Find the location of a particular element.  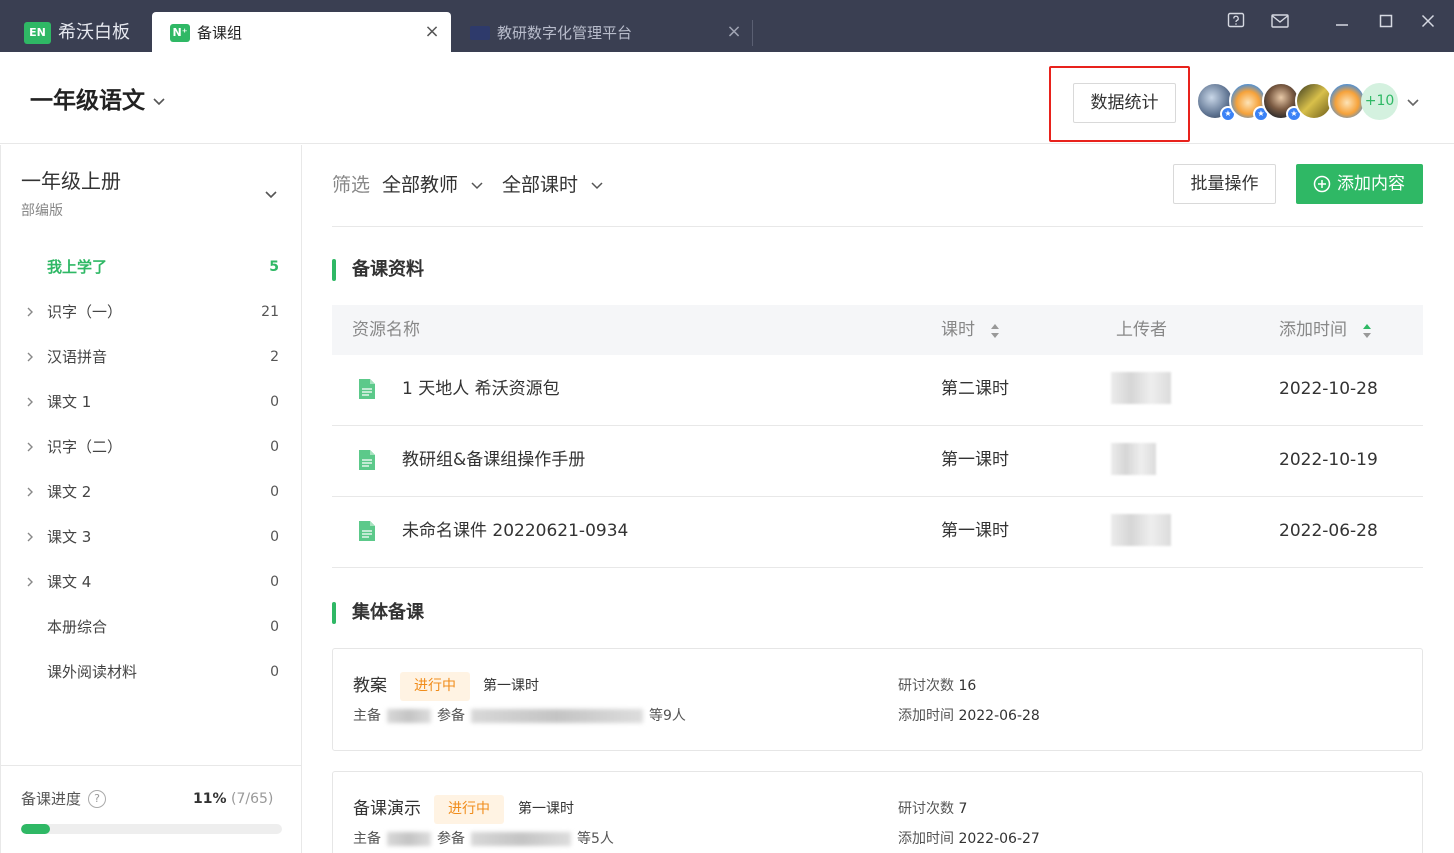

sidebar-item-label: 我上学了 is located at coordinates (77, 267).